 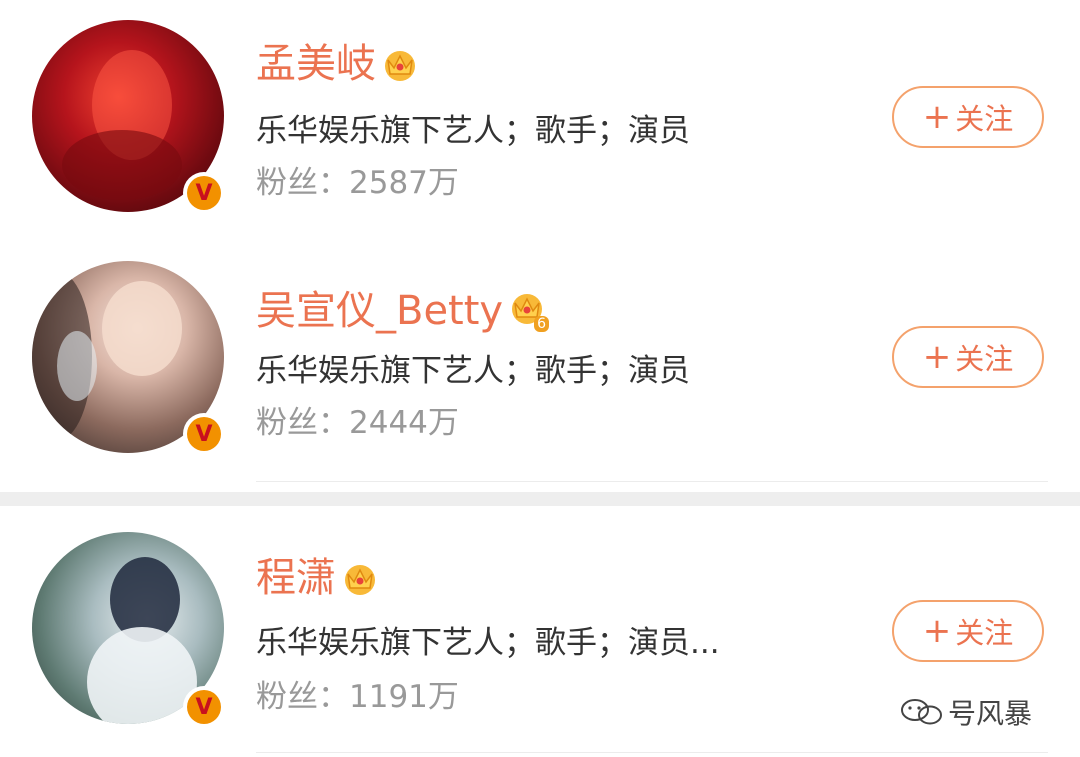 What do you see at coordinates (357, 183) in the screenshot?
I see `fans-count: 粉丝：2587万` at bounding box center [357, 183].